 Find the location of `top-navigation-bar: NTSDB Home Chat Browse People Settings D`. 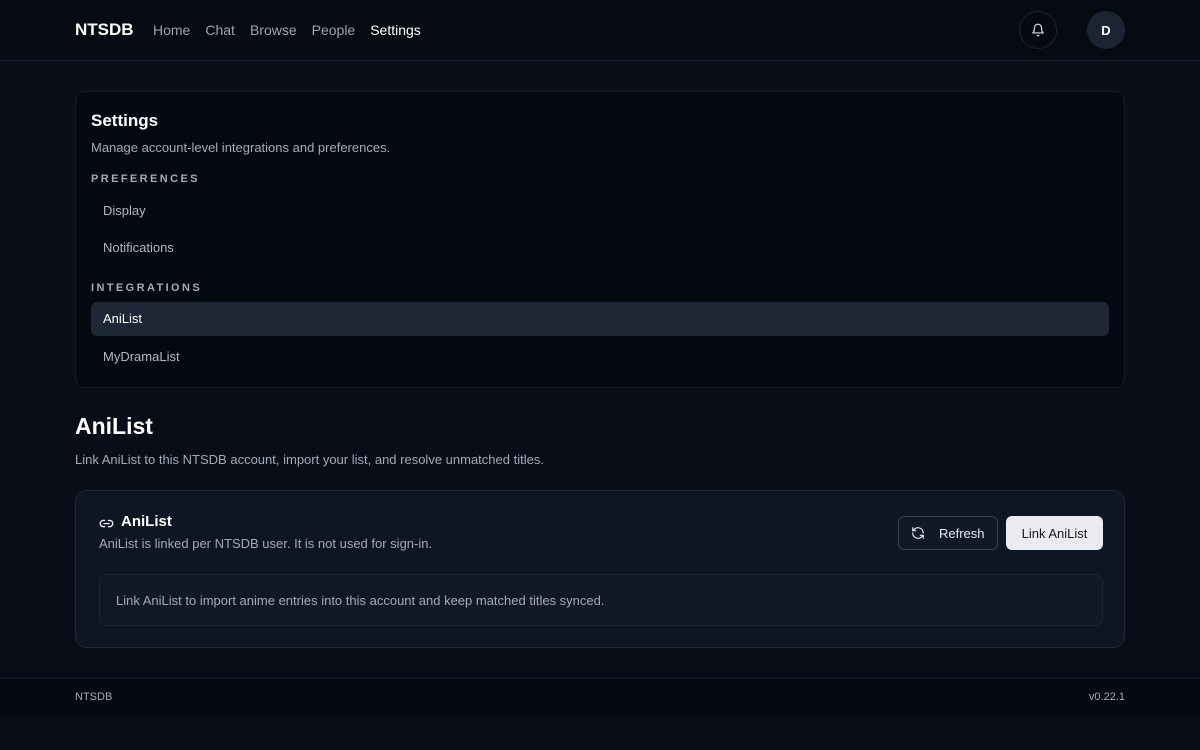

top-navigation-bar: NTSDB Home Chat Browse People Settings D is located at coordinates (600, 30).